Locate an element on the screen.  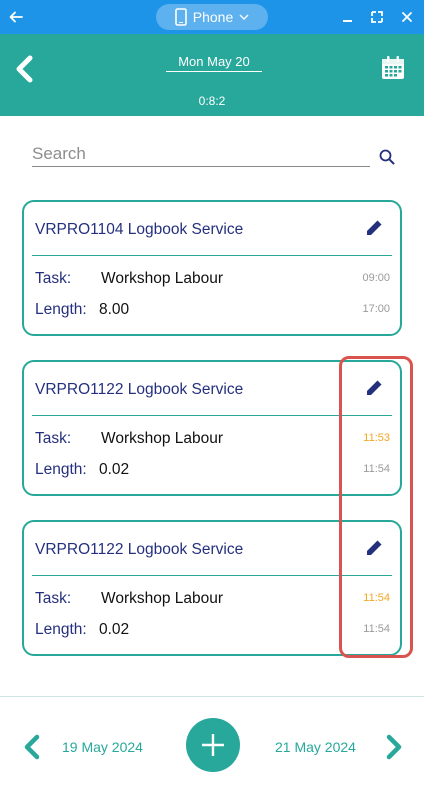
plus-icon is located at coordinates (213, 745).